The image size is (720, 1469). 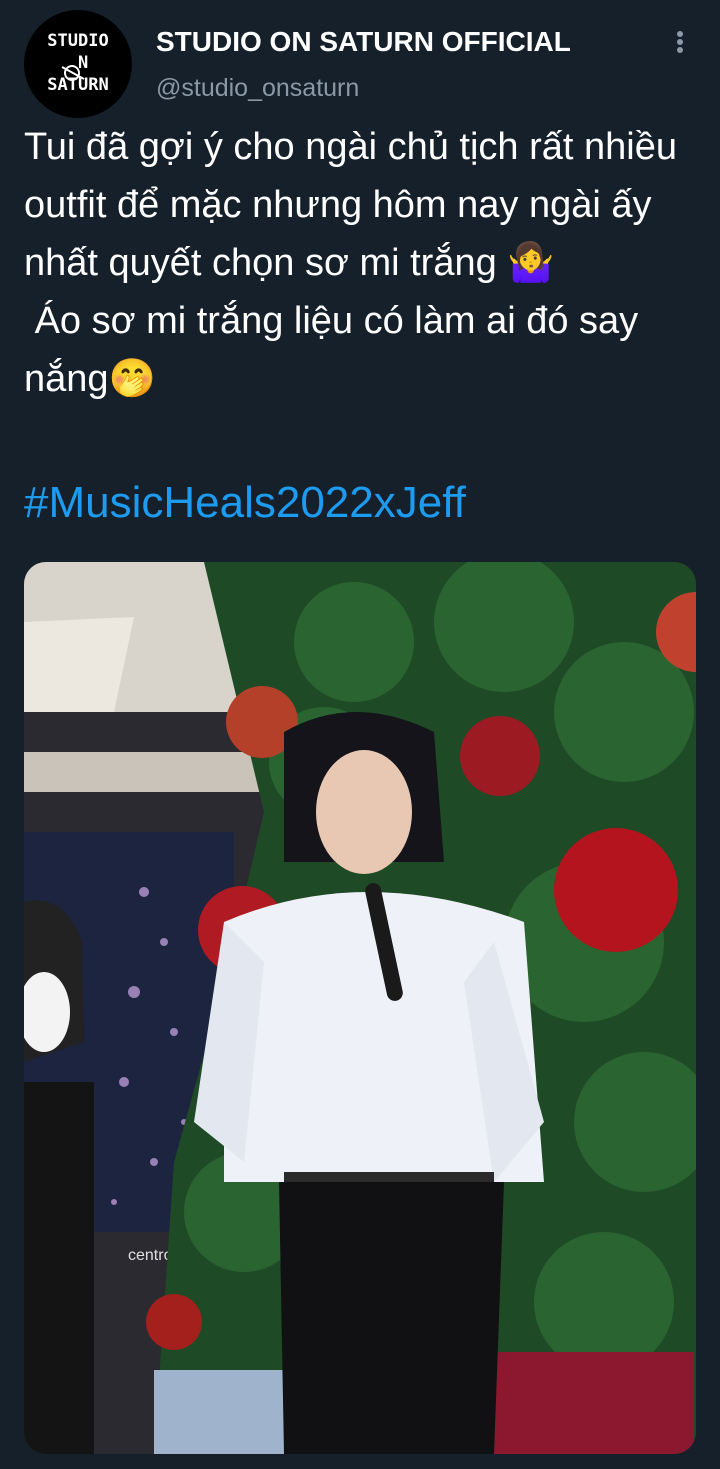 I want to click on display-name: STUDIO ON SATURN OFFICIAL, so click(x=363, y=42).